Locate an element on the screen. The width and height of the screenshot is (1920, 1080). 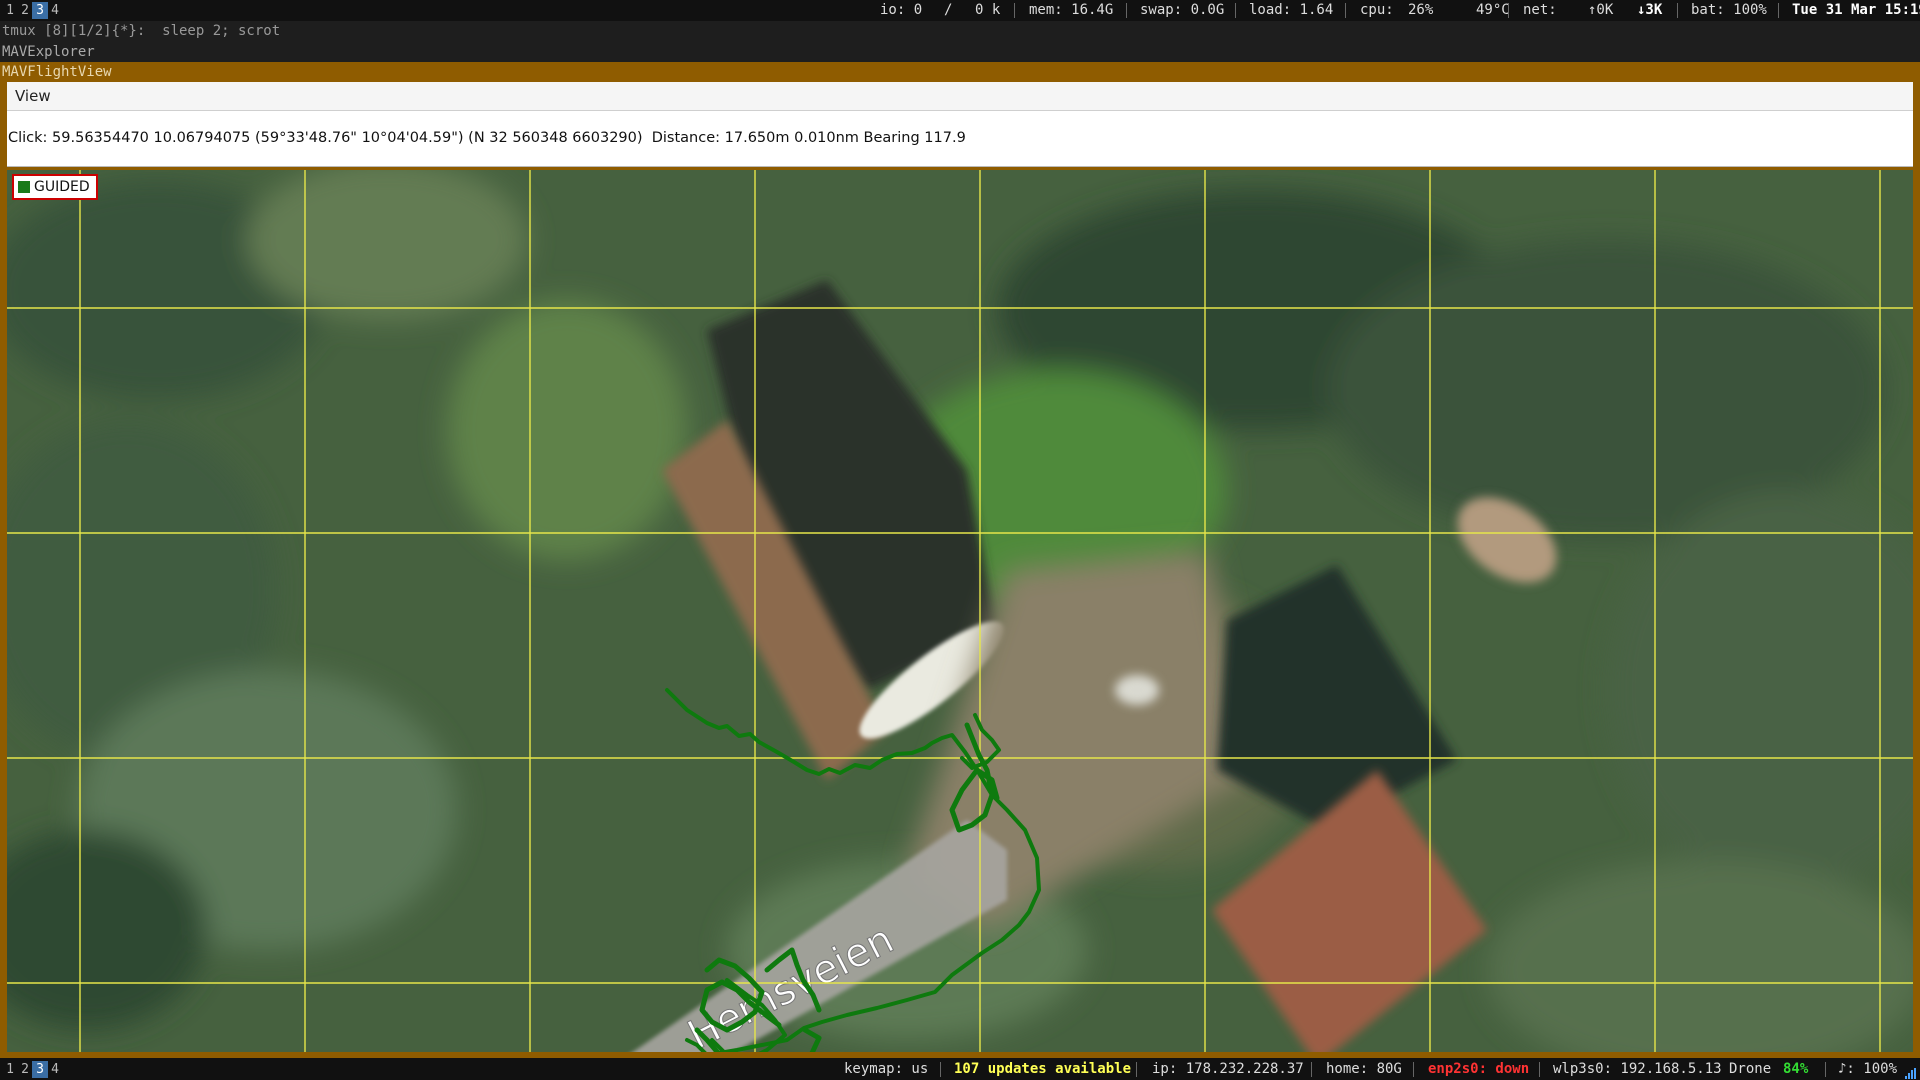
updates-available: 107 updates available is located at coordinates (1042, 1069).